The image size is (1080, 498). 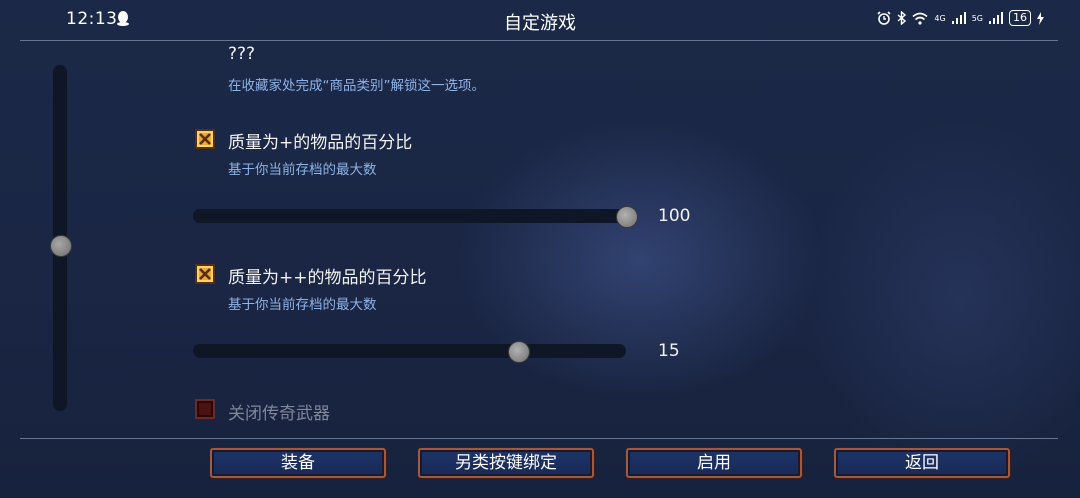 I want to click on quality-plusplus-slider-value: 15, so click(x=669, y=351).